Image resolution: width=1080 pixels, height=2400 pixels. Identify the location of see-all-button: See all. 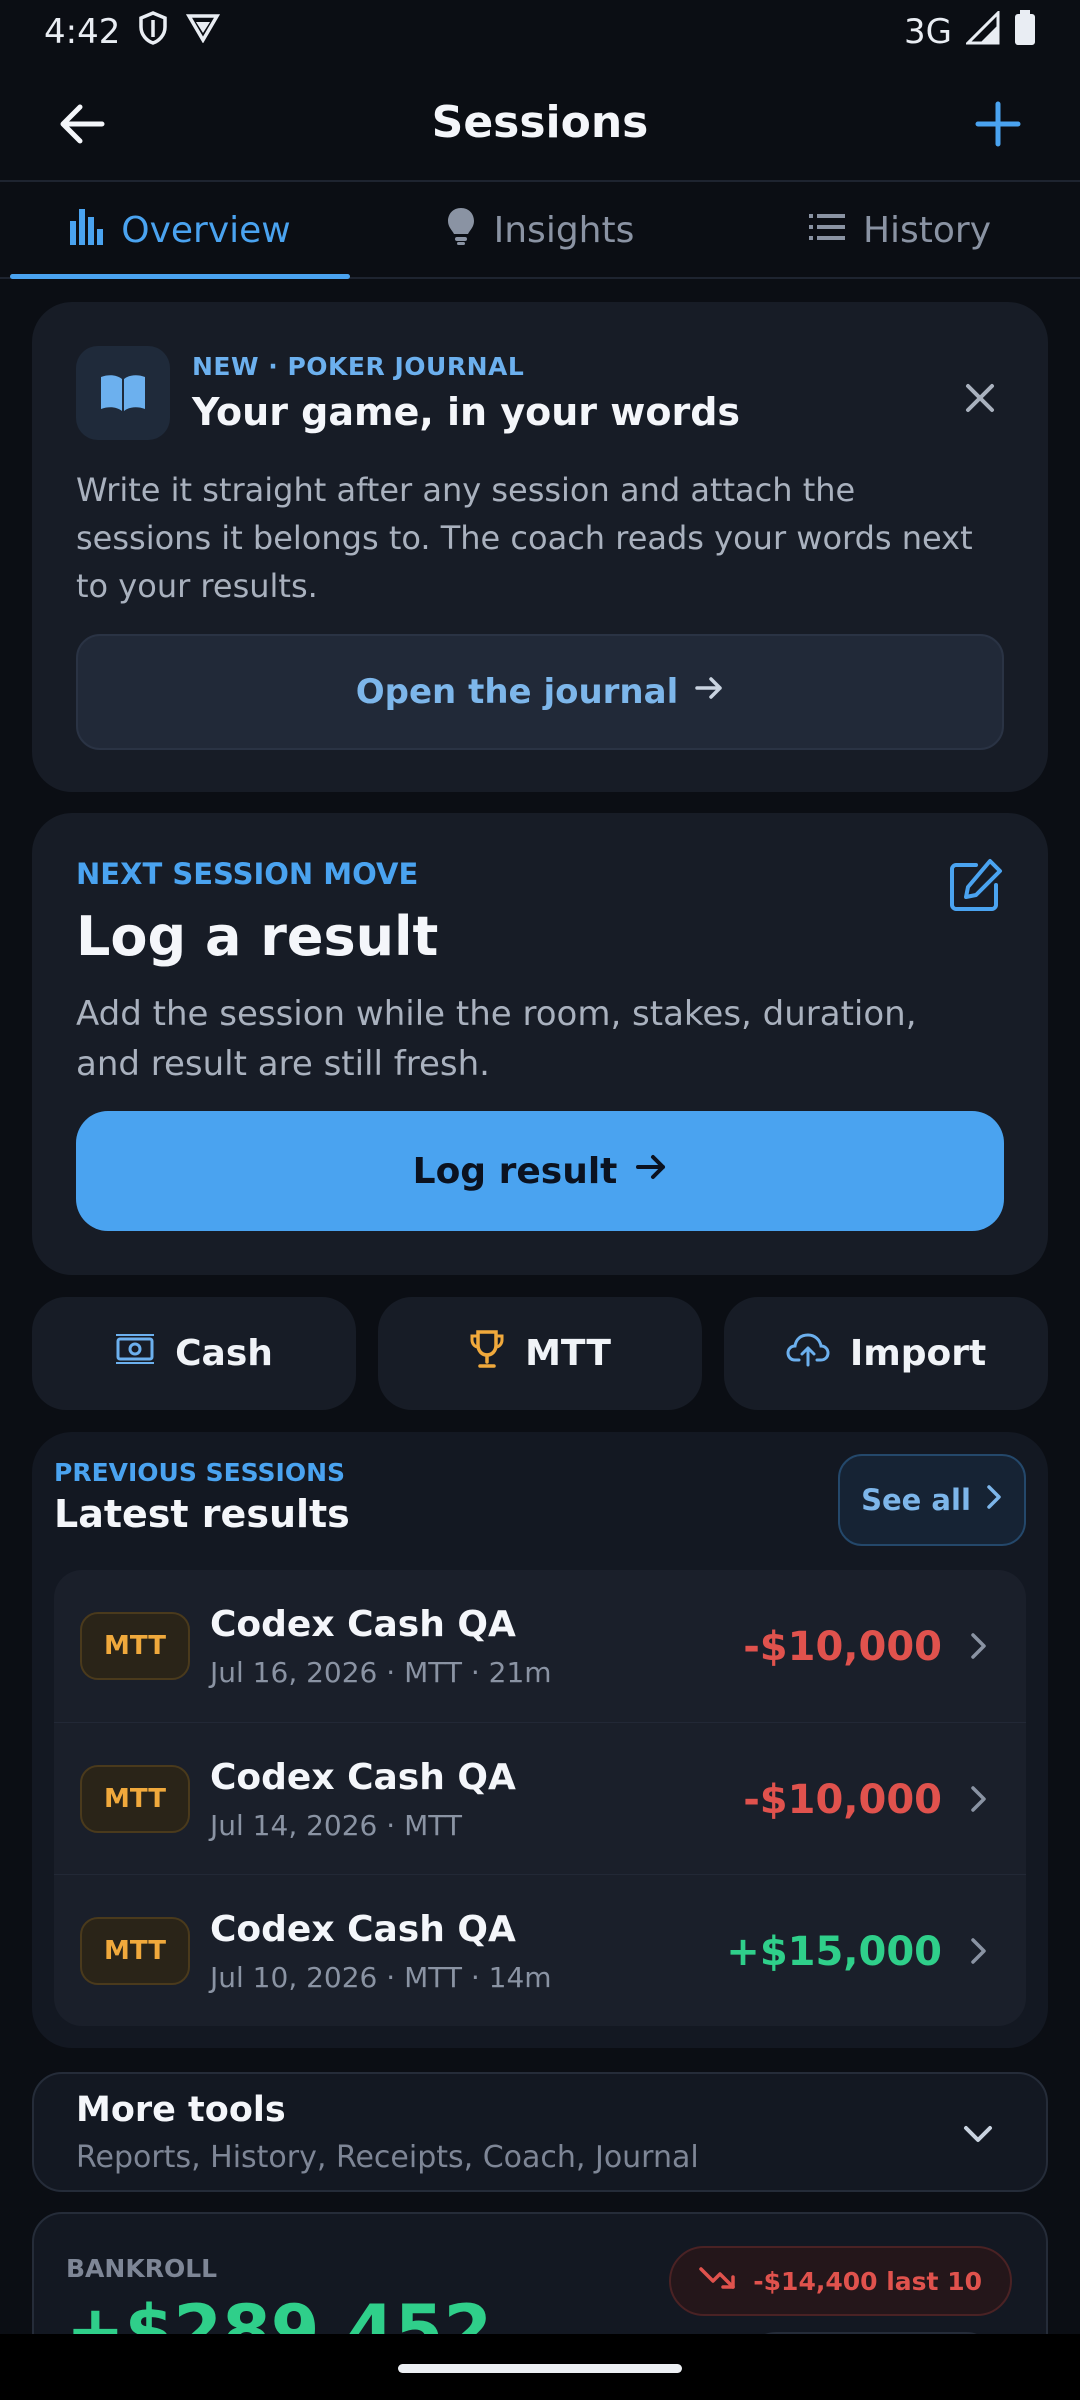
(932, 1500).